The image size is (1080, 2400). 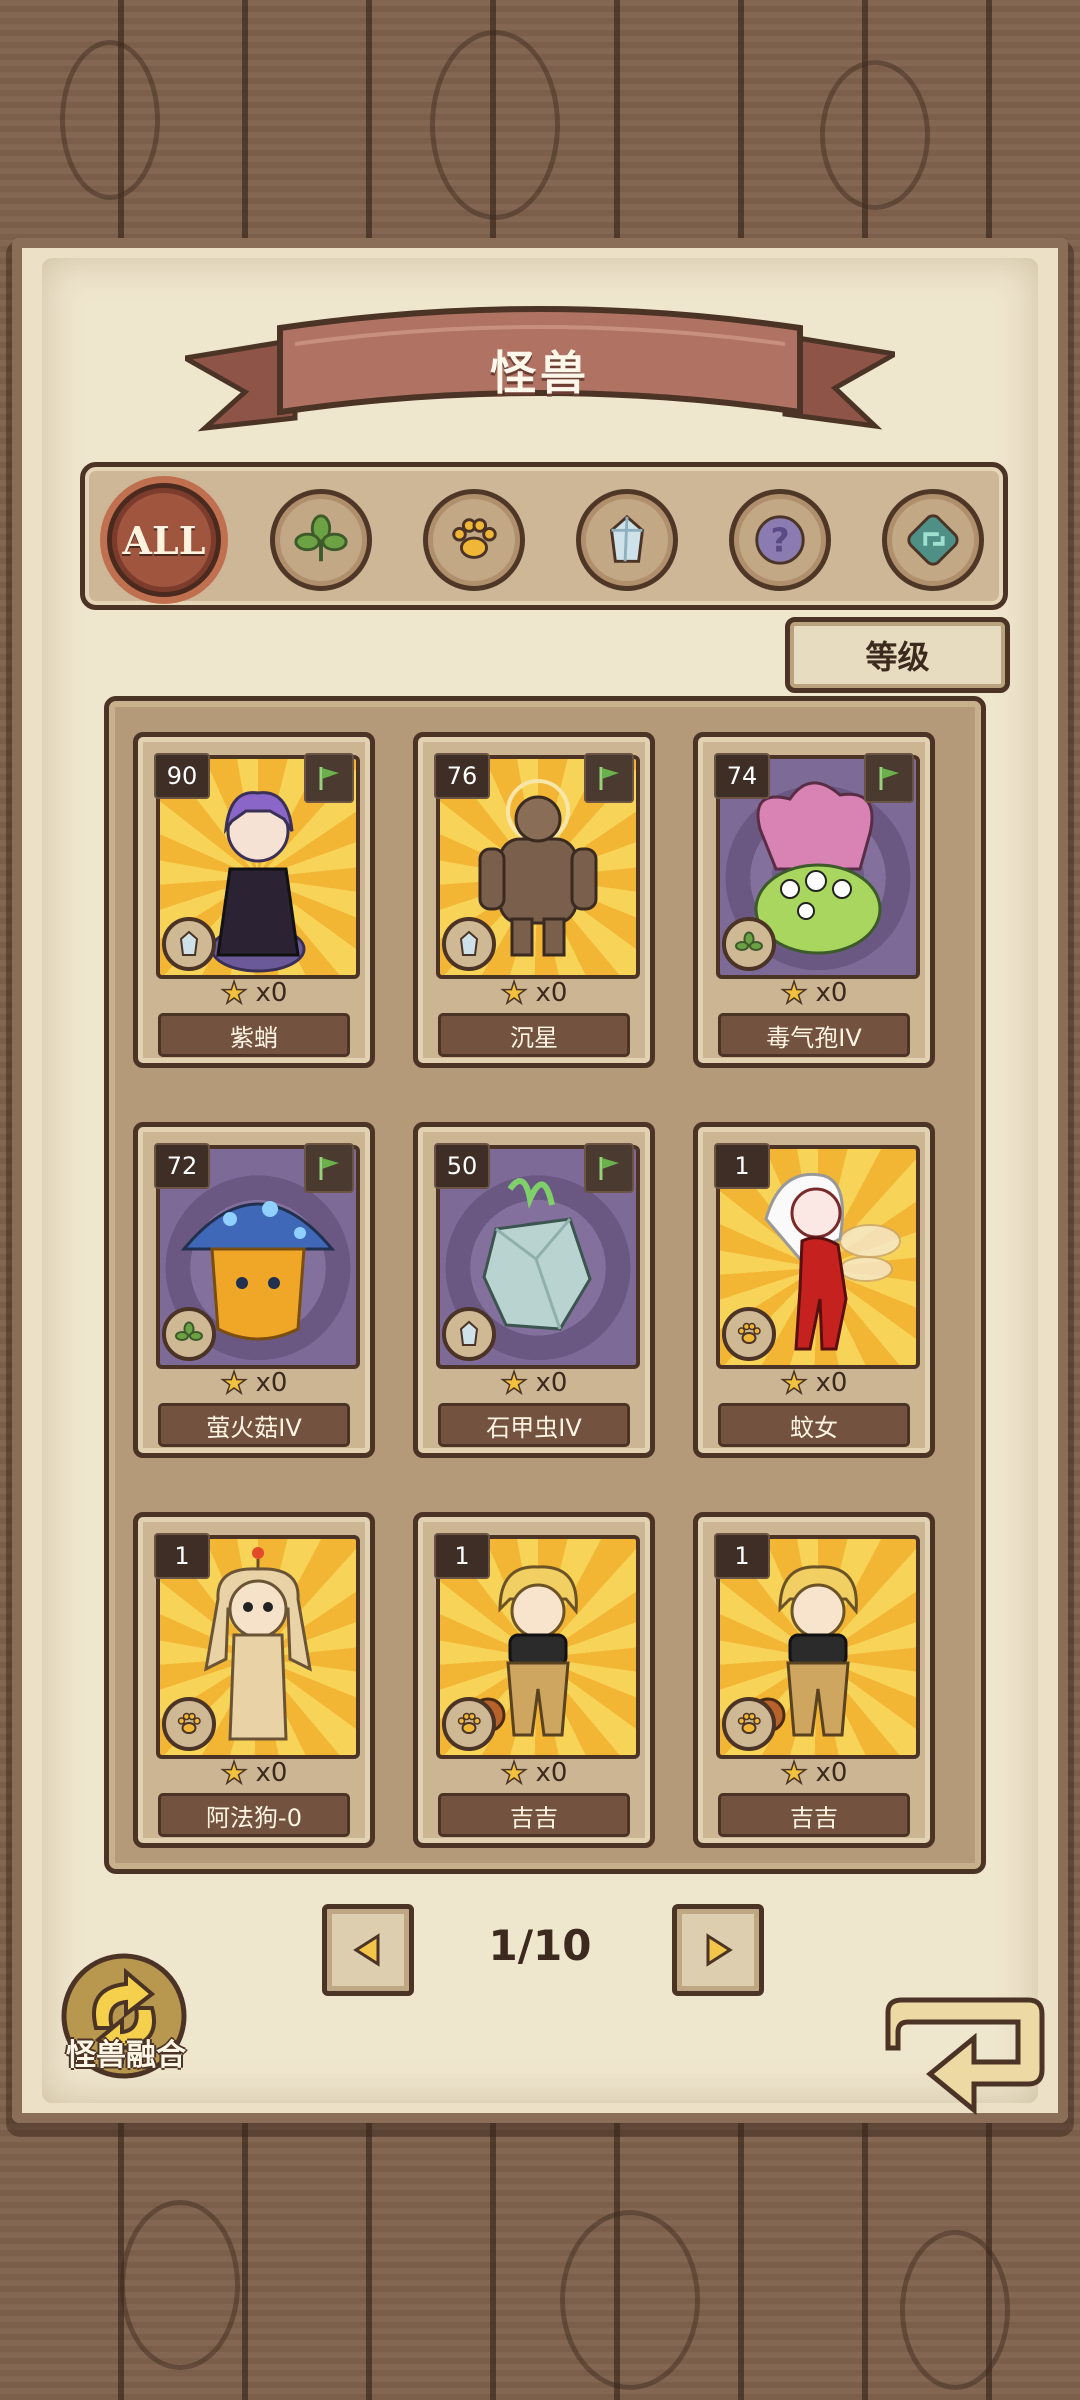 I want to click on title-ribbon: 怪兽, so click(x=540, y=370).